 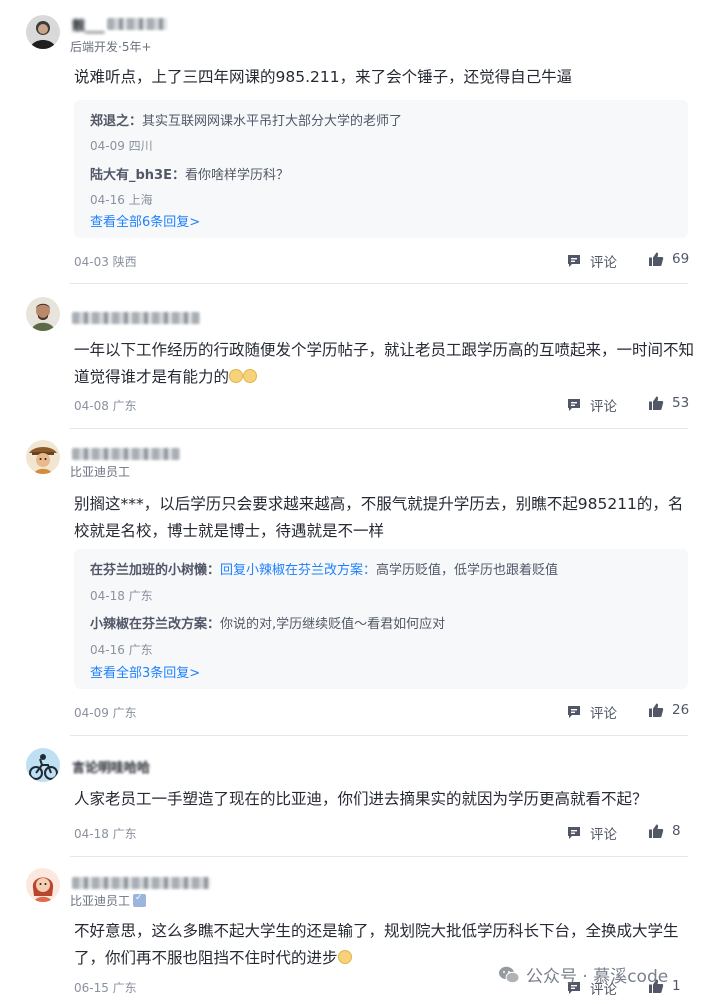 I want to click on username: 言论明哇哈哈, so click(x=111, y=767).